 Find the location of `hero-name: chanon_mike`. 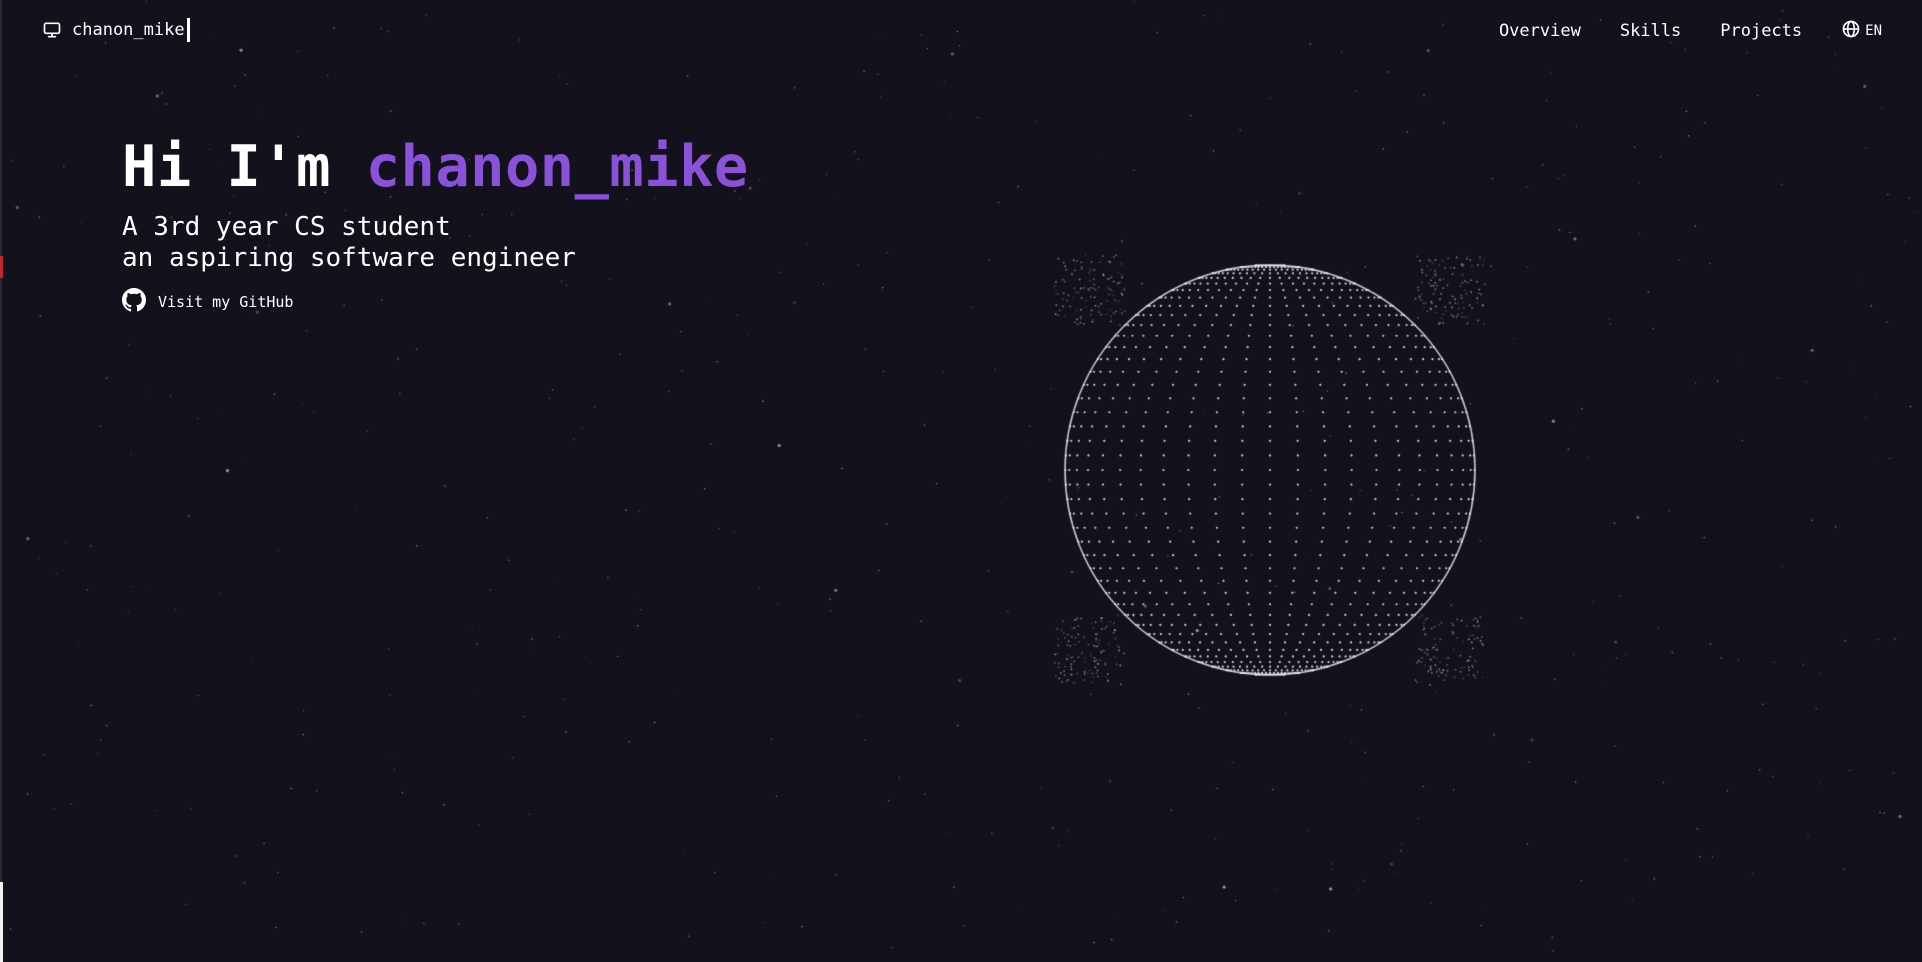

hero-name: chanon_mike is located at coordinates (557, 167).